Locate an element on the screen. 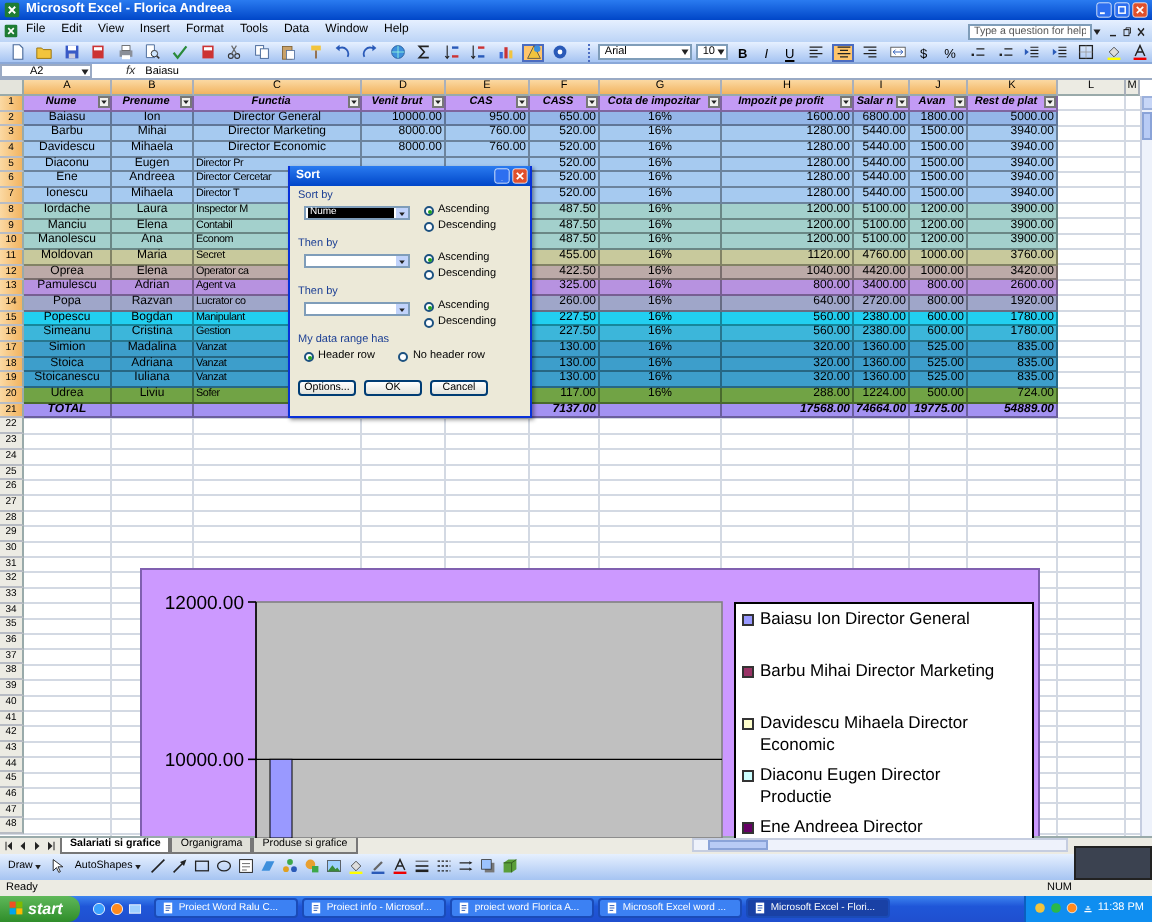  rectangle-icon is located at coordinates (202, 866).